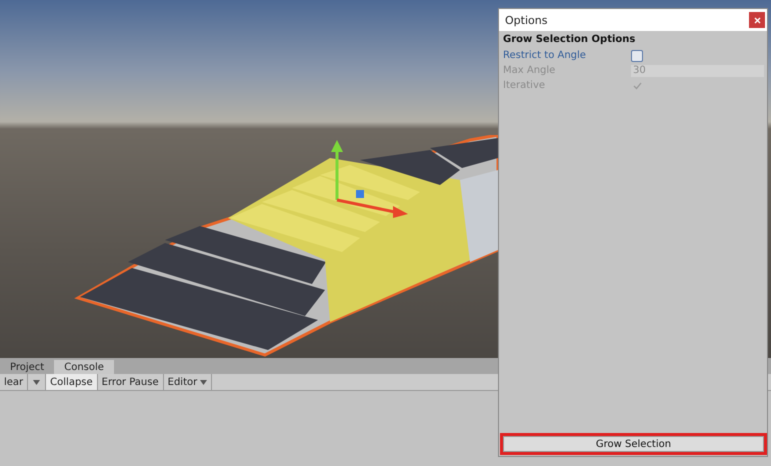  I want to click on close-icon, so click(757, 20).